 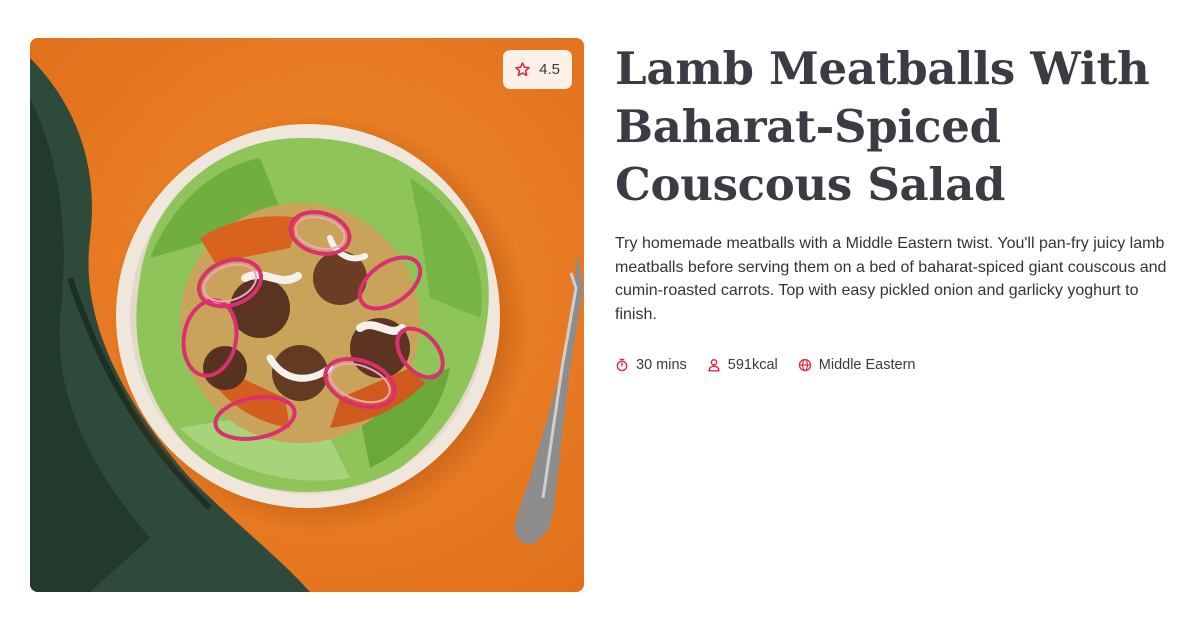 I want to click on recipe-meta: 30 mins 591kcal Middle Eastern, so click(x=895, y=365).